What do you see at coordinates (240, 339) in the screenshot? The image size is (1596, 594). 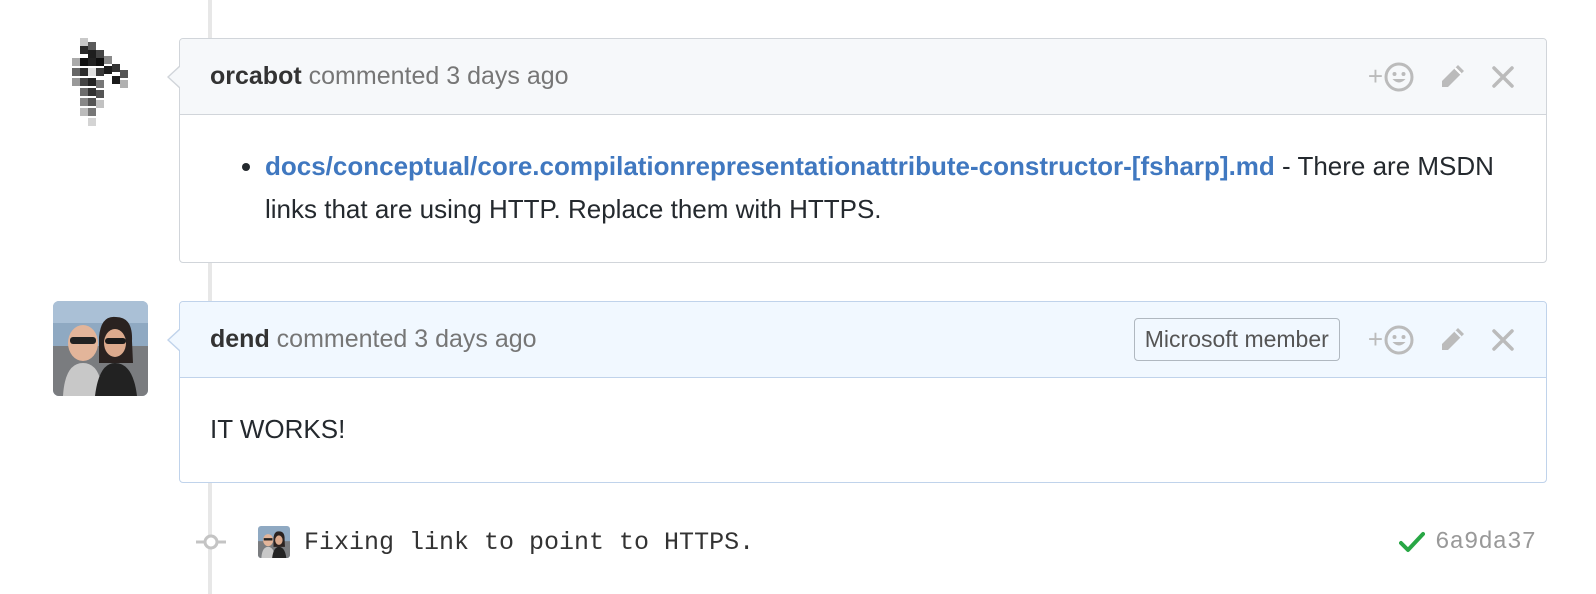 I see `comment-author: dend` at bounding box center [240, 339].